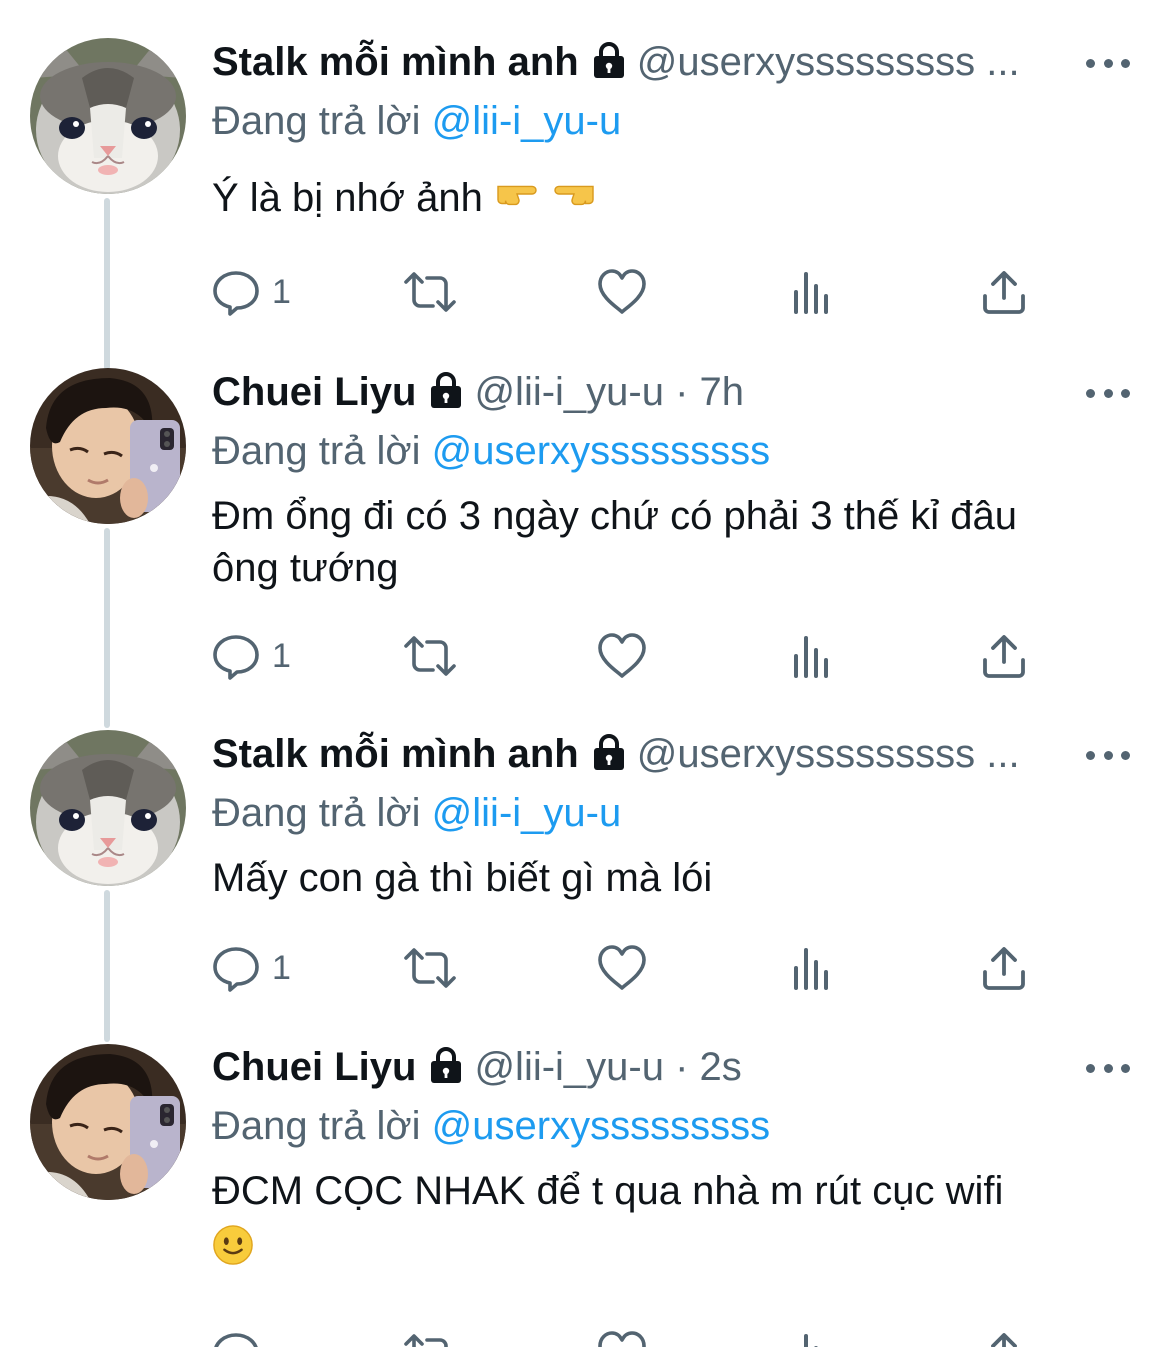  Describe the element at coordinates (608, 1191) in the screenshot. I see `tweet-text-content: ĐCM CỌC NHAK để t qua nhà m rút cục wifi` at that location.